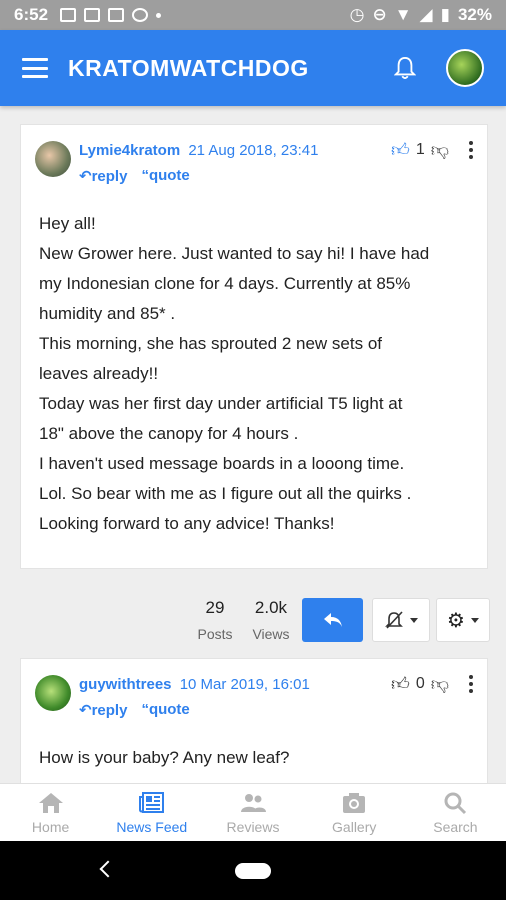  What do you see at coordinates (140, 15) in the screenshot?
I see `app-icon` at bounding box center [140, 15].